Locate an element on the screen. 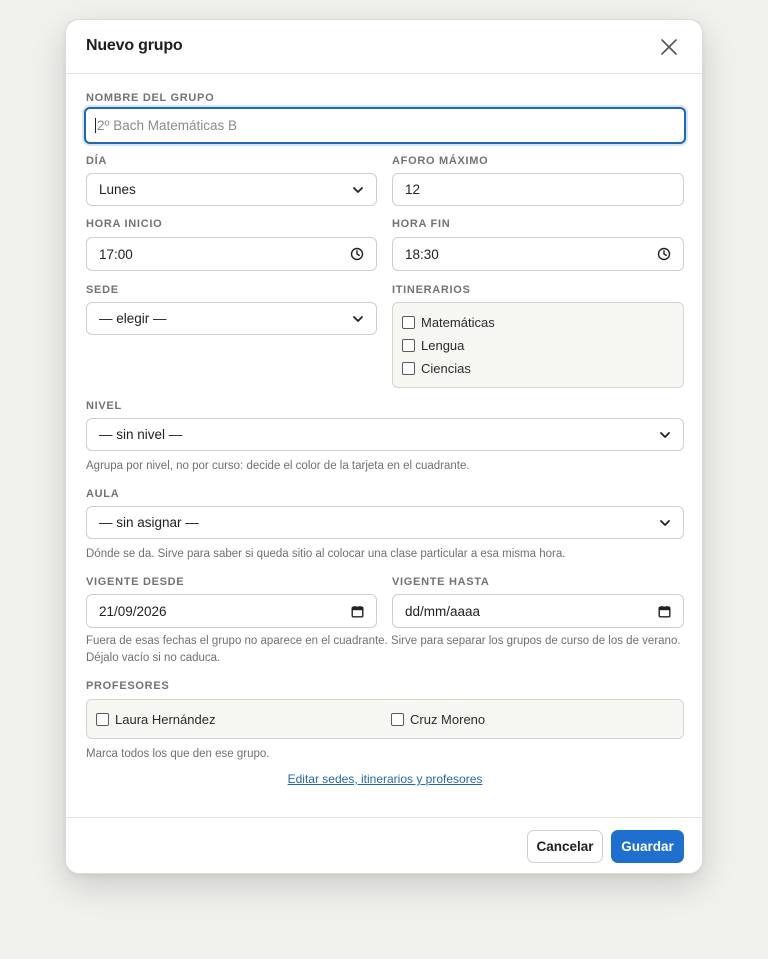 Image resolution: width=768 pixels, height=959 pixels. valid-from-value: 21/09/2026 is located at coordinates (133, 611).